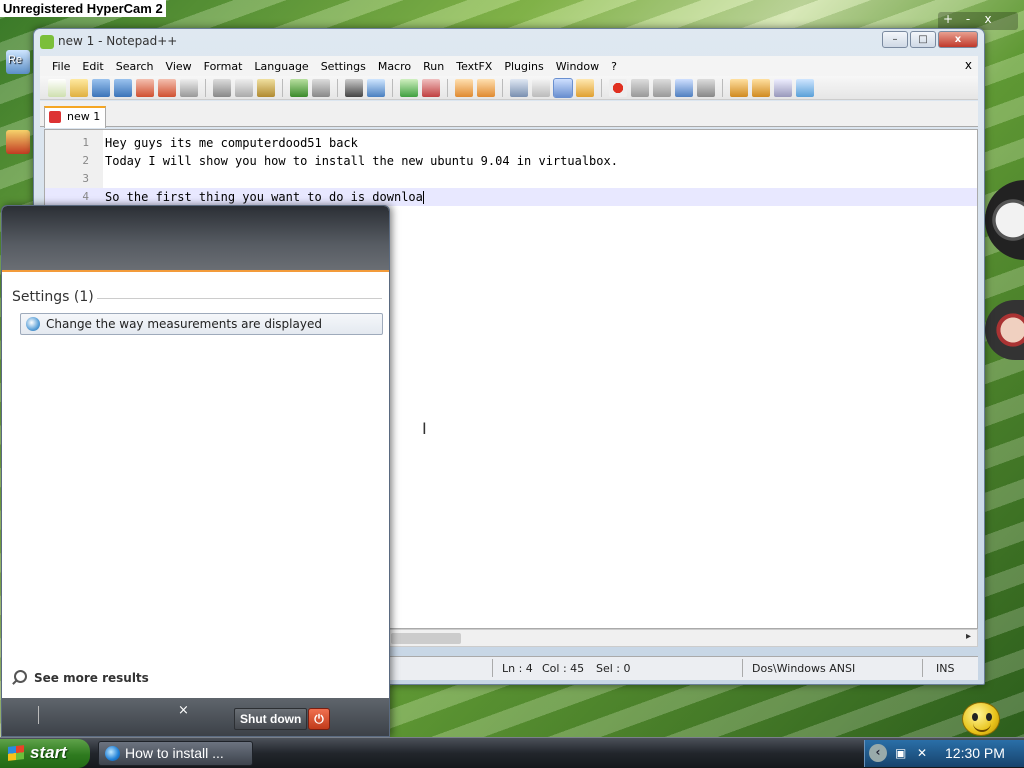 This screenshot has height=768, width=1024. What do you see at coordinates (975, 753) in the screenshot?
I see `clock: 12:30 PM` at bounding box center [975, 753].